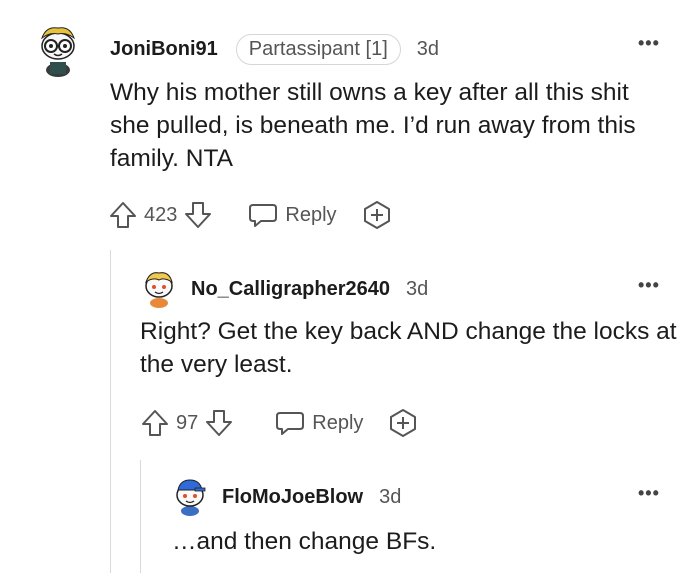 This screenshot has width=700, height=573. Describe the element at coordinates (304, 541) in the screenshot. I see `comment-body: …and then change BFs.` at that location.